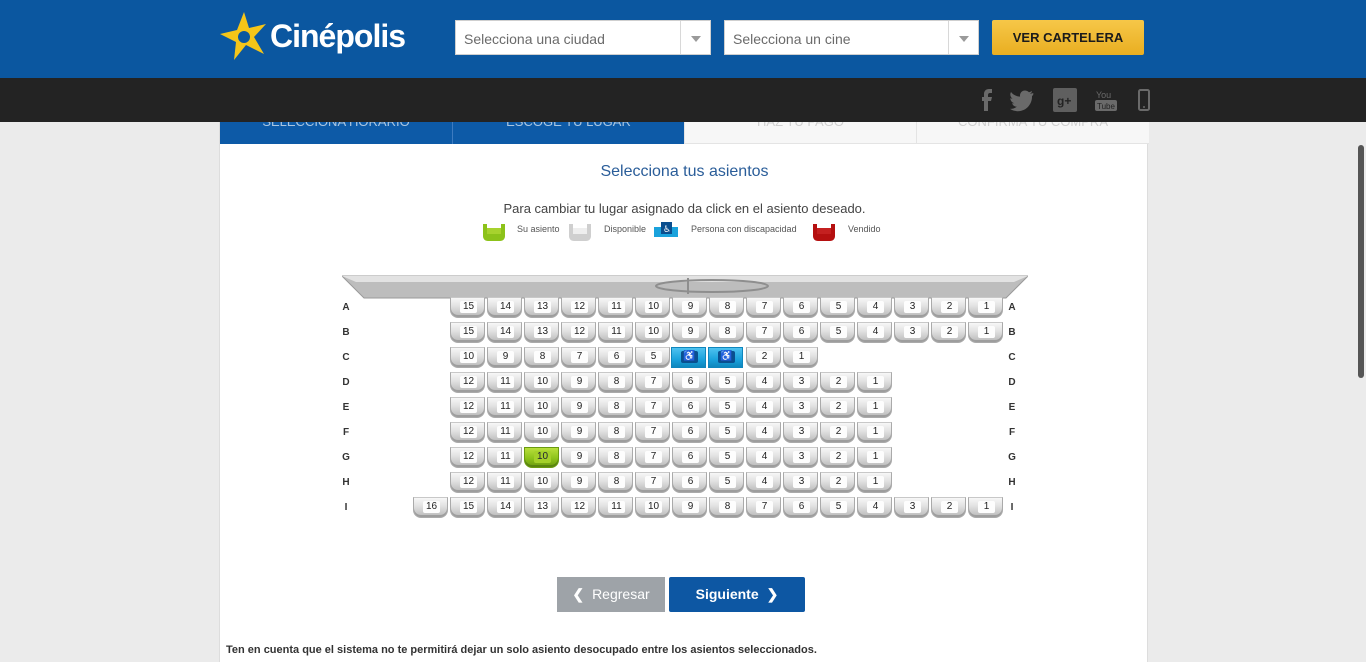 The height and width of the screenshot is (662, 1366). Describe the element at coordinates (1065, 100) in the screenshot. I see `google-plus-icon: g+` at that location.